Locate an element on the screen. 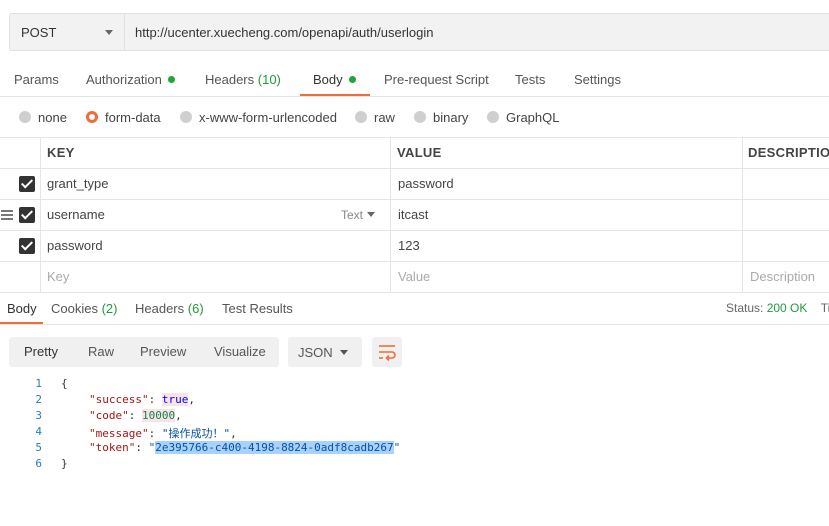  status-dot-icon is located at coordinates (352, 80).